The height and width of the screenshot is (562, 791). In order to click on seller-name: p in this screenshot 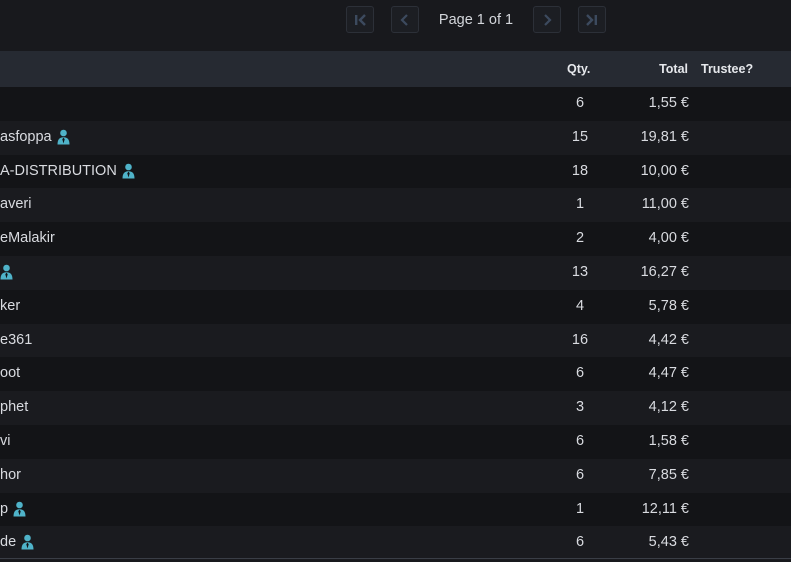, I will do `click(13, 509)`.